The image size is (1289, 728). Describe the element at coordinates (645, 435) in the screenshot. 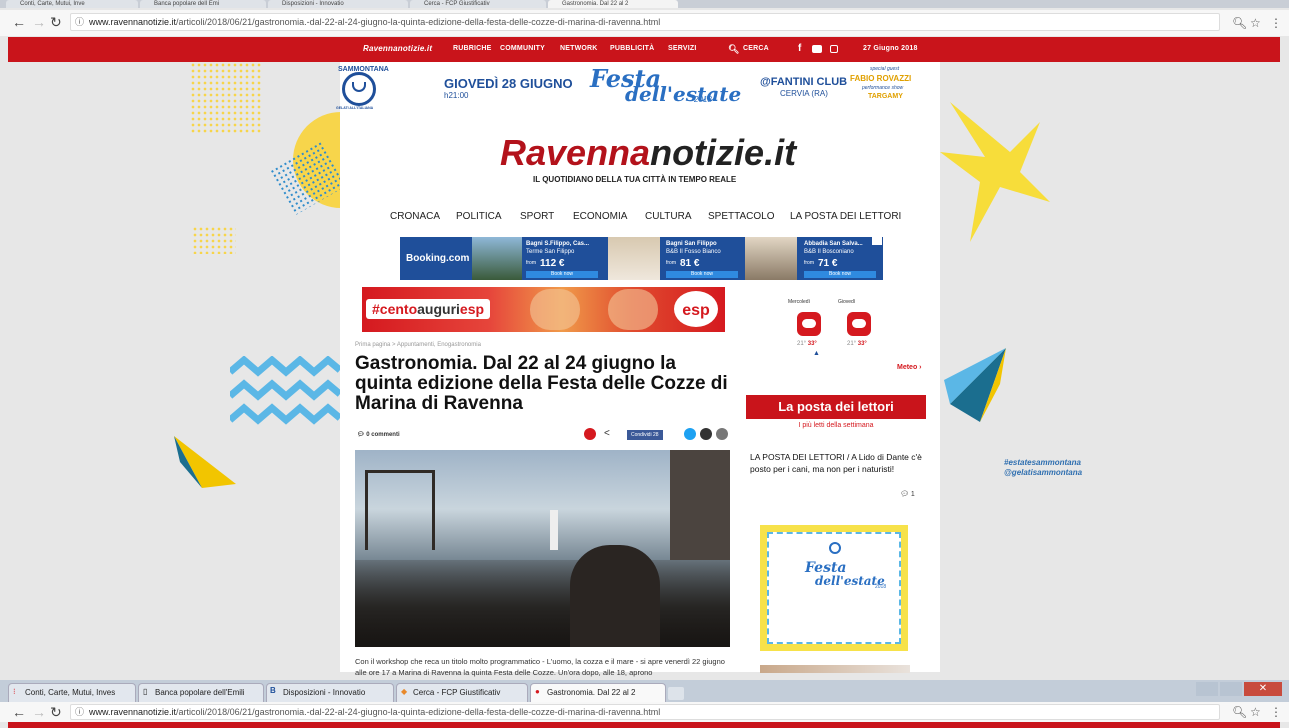

I see `facebook-share-button: Condividi 28` at that location.